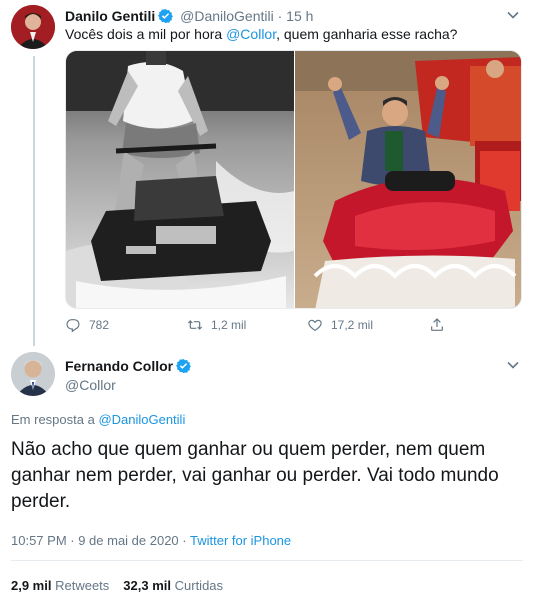  Describe the element at coordinates (100, 540) in the screenshot. I see `tweet-timestamp: 10:57 PM · 9 de mai de 2020 ·` at that location.